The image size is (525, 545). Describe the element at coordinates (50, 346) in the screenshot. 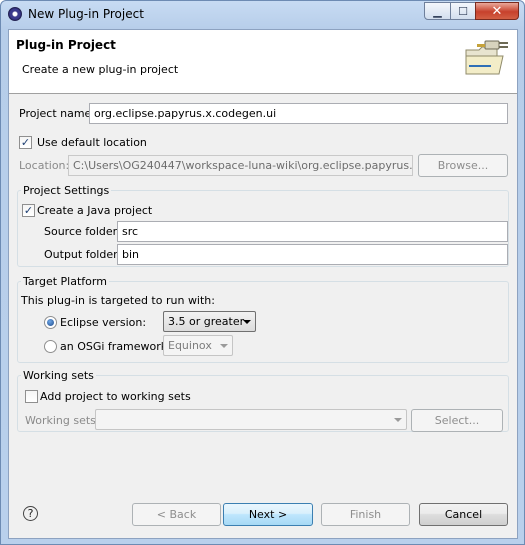

I see `osgi-framework-radio` at that location.